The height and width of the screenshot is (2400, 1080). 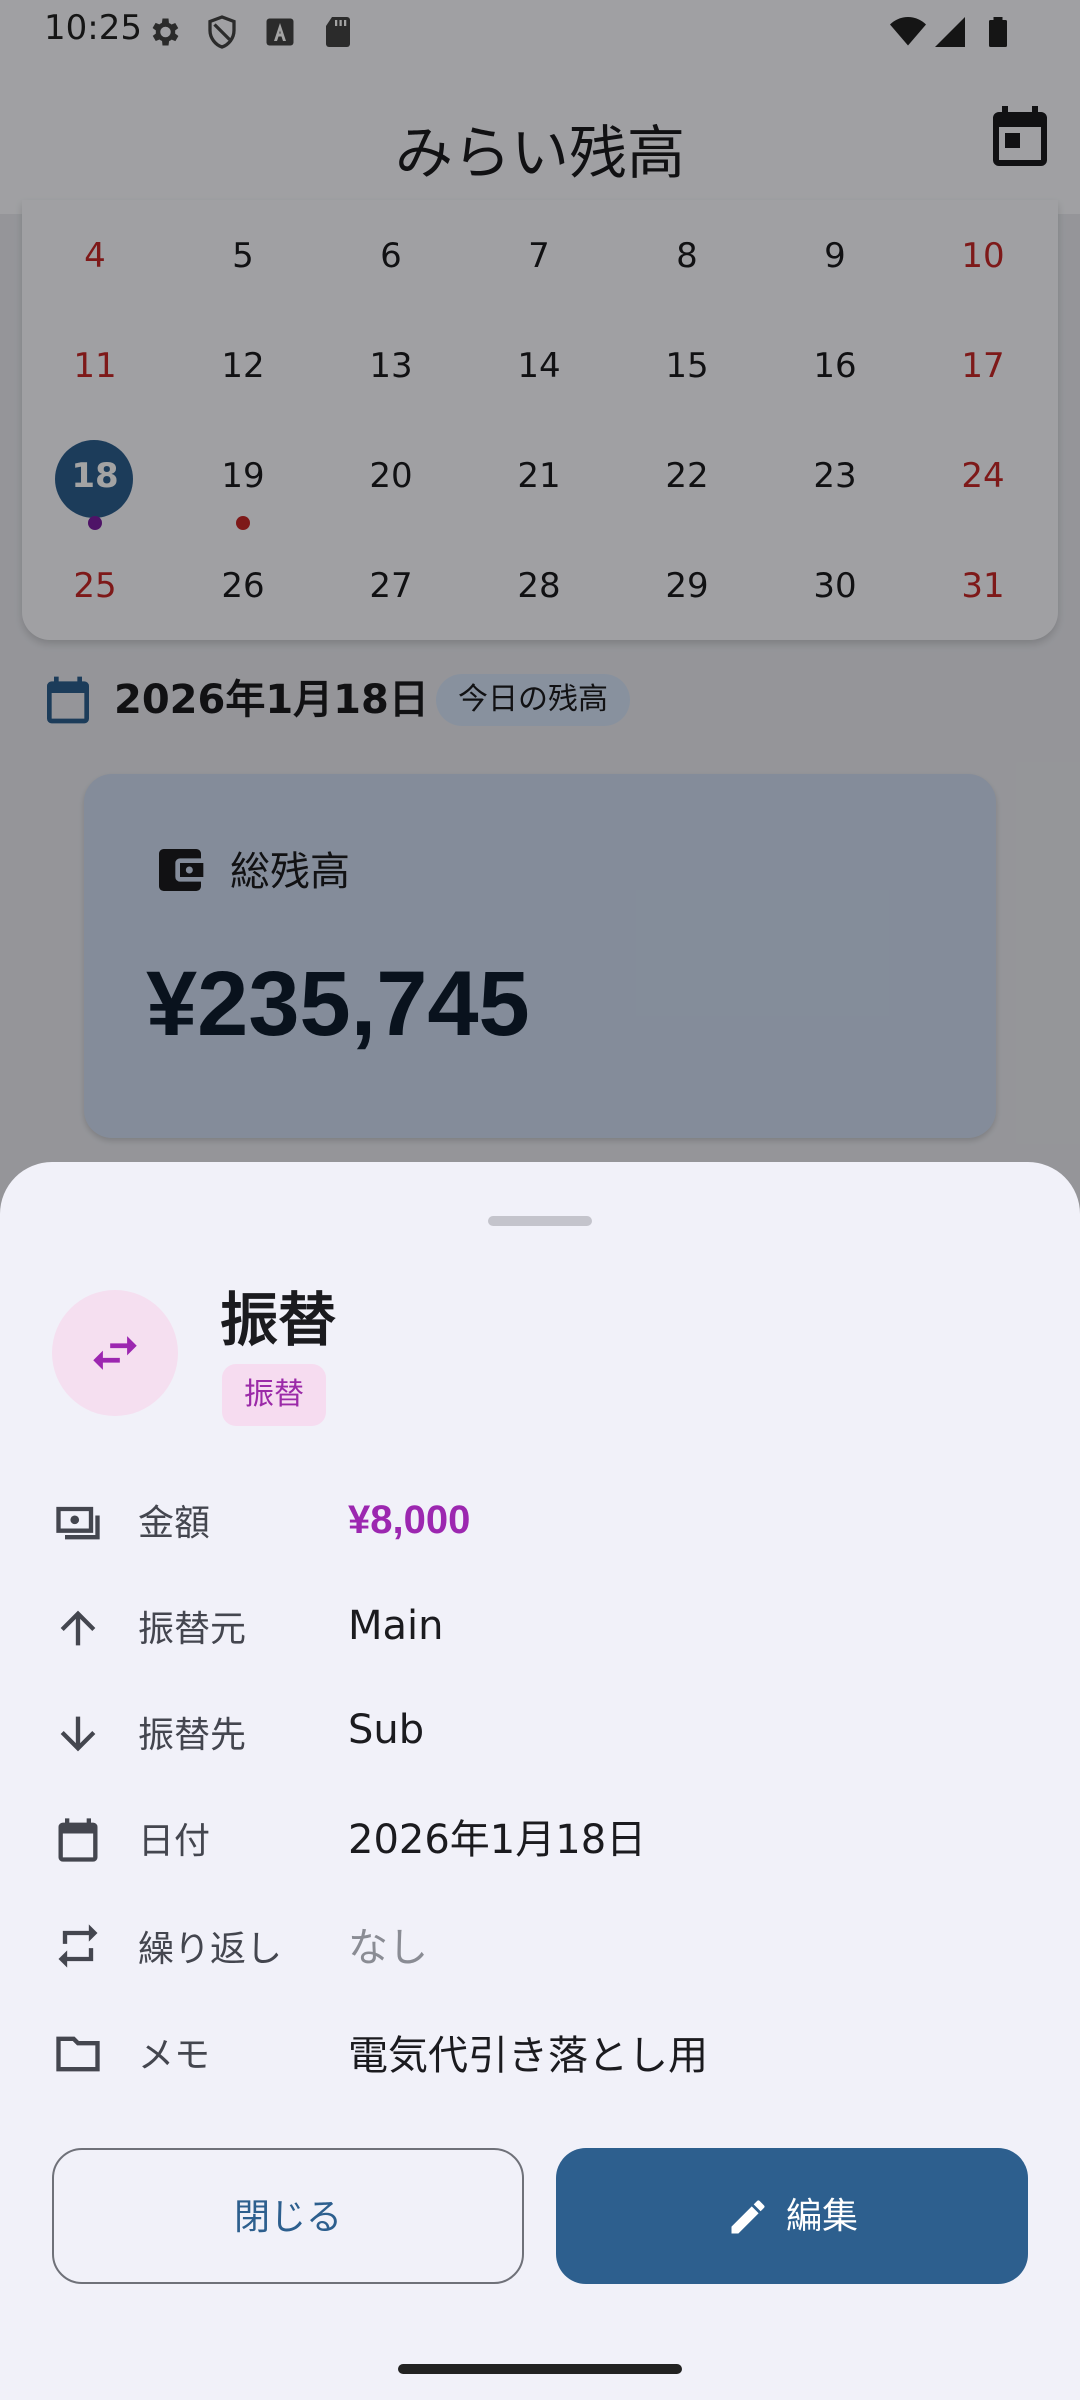 I want to click on detail-label: メモ, so click(x=174, y=2055).